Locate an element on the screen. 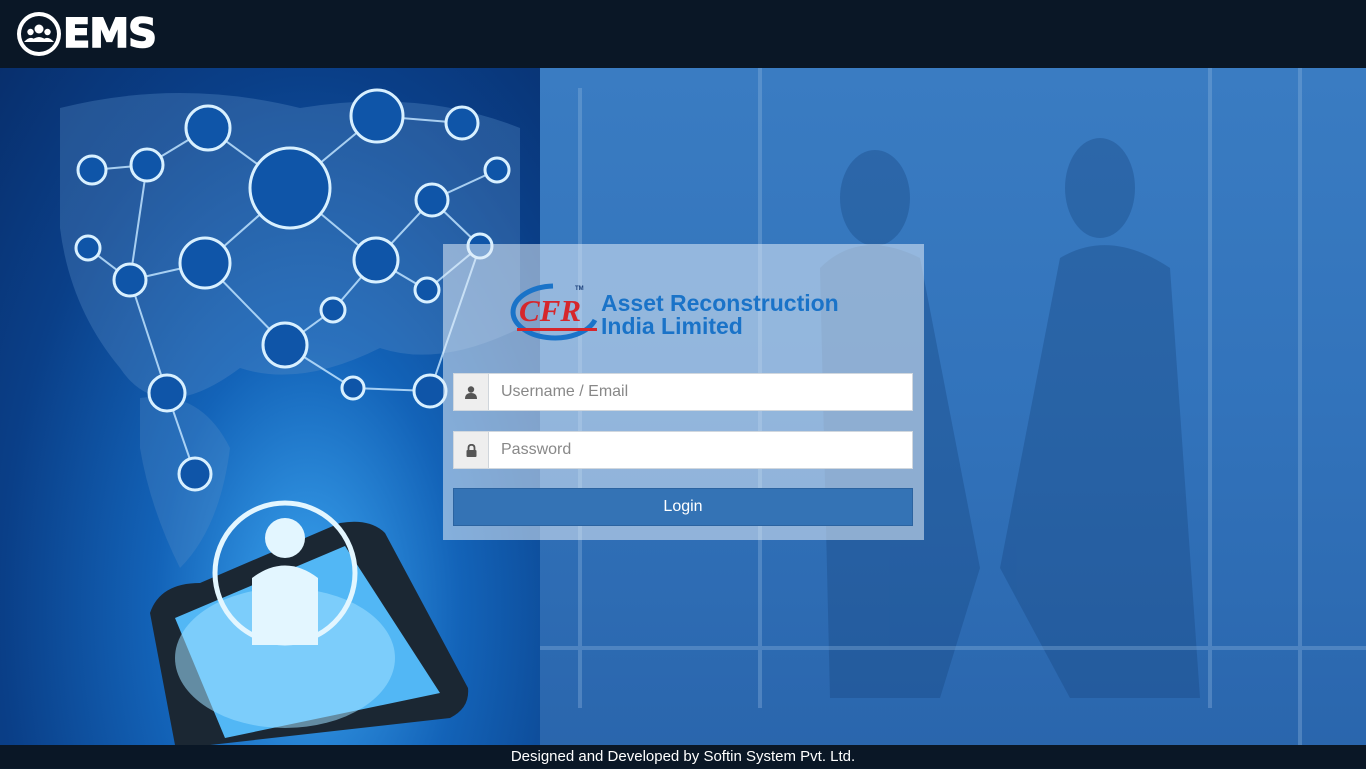 Image resolution: width=1366 pixels, height=769 pixels. lock-icon is located at coordinates (471, 450).